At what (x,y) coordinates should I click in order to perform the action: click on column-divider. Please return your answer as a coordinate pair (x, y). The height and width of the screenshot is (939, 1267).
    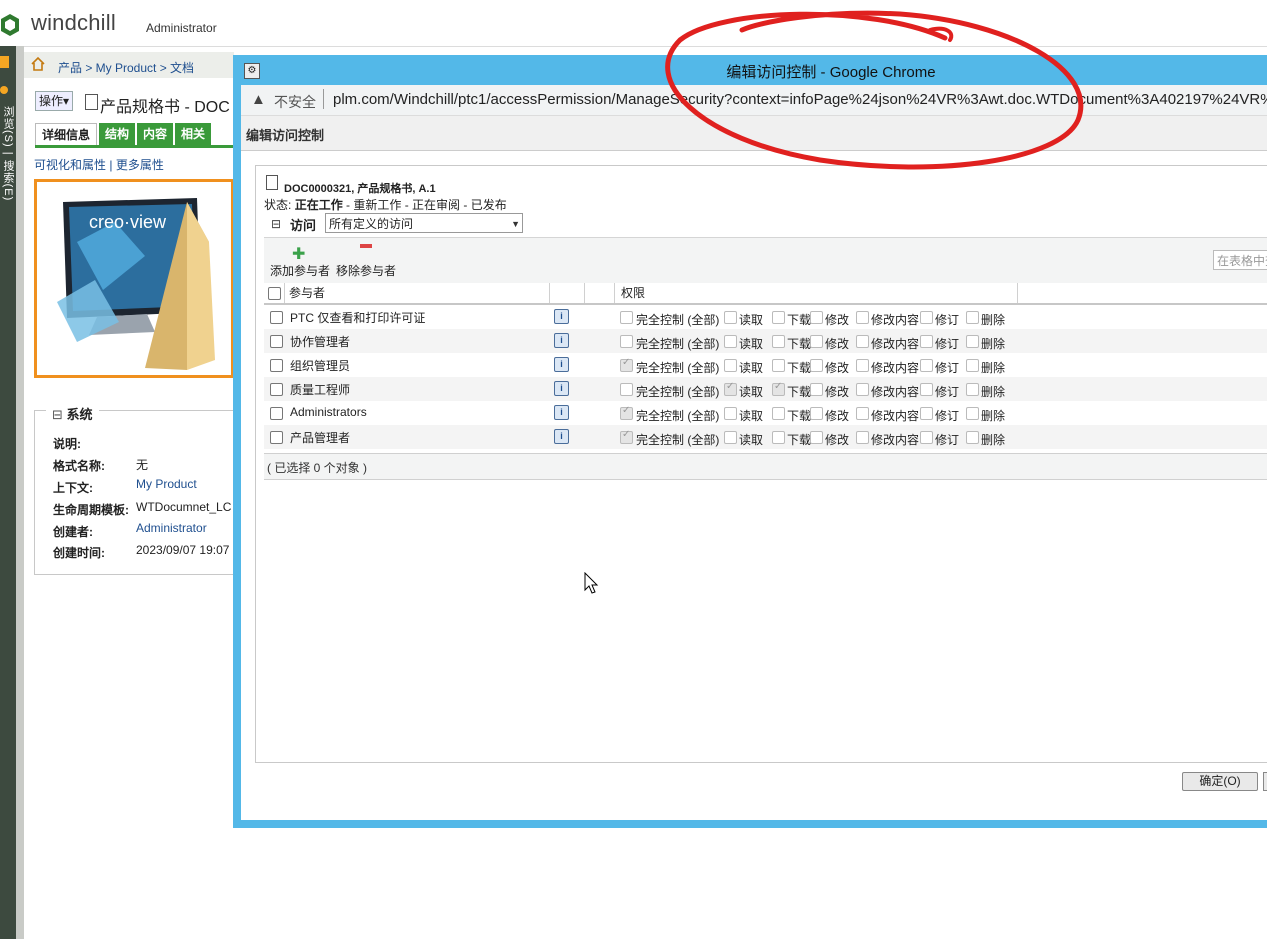
    Looking at the image, I should click on (549, 293).